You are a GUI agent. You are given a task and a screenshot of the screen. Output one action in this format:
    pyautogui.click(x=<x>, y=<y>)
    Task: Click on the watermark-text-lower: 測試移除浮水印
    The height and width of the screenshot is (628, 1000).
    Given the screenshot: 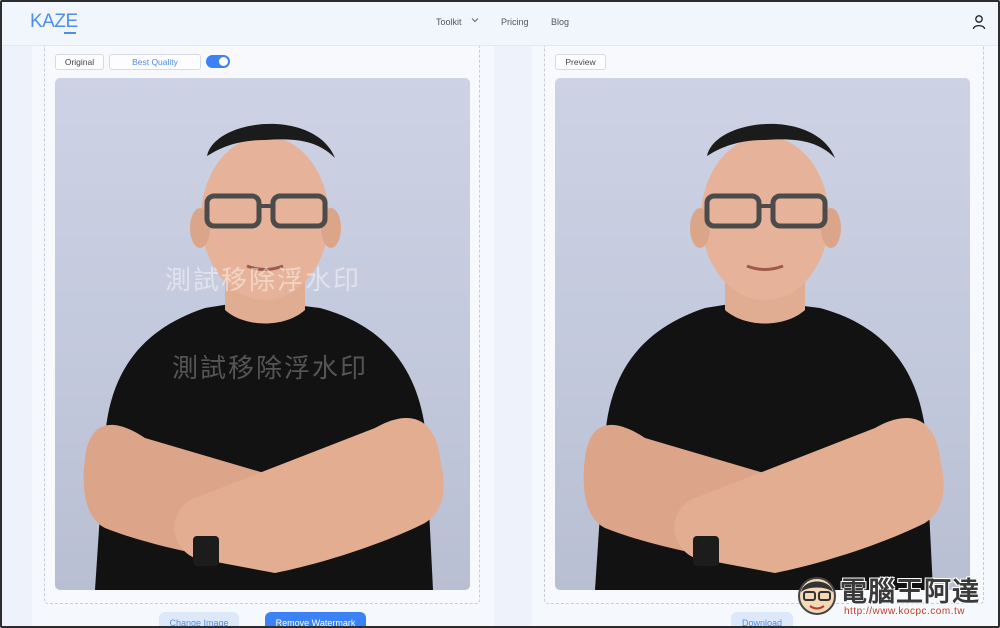 What is the action you would take?
    pyautogui.click(x=270, y=369)
    